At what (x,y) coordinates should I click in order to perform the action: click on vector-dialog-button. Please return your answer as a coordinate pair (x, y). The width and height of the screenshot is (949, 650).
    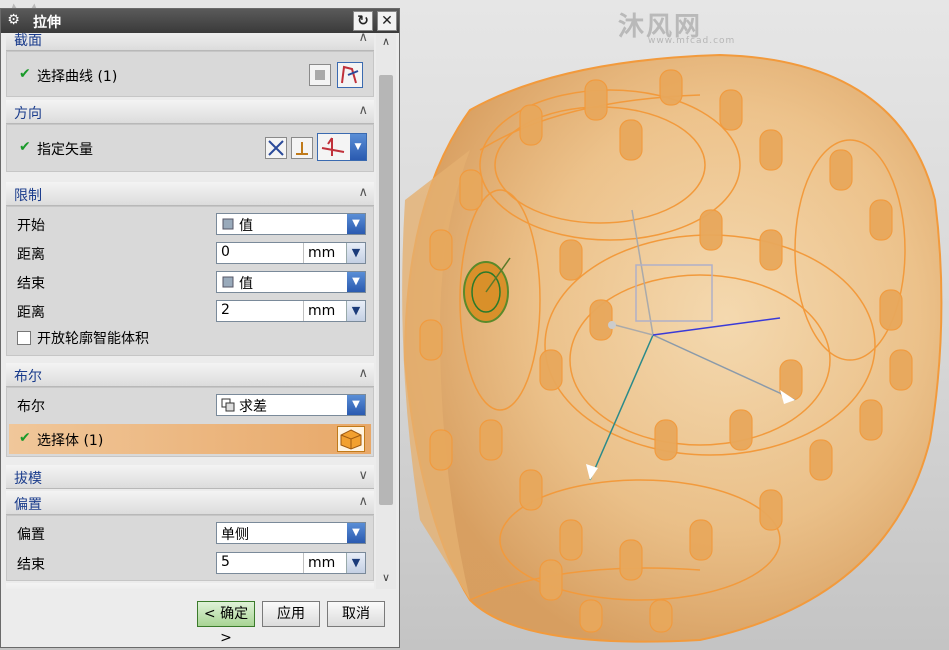
    Looking at the image, I should click on (302, 148).